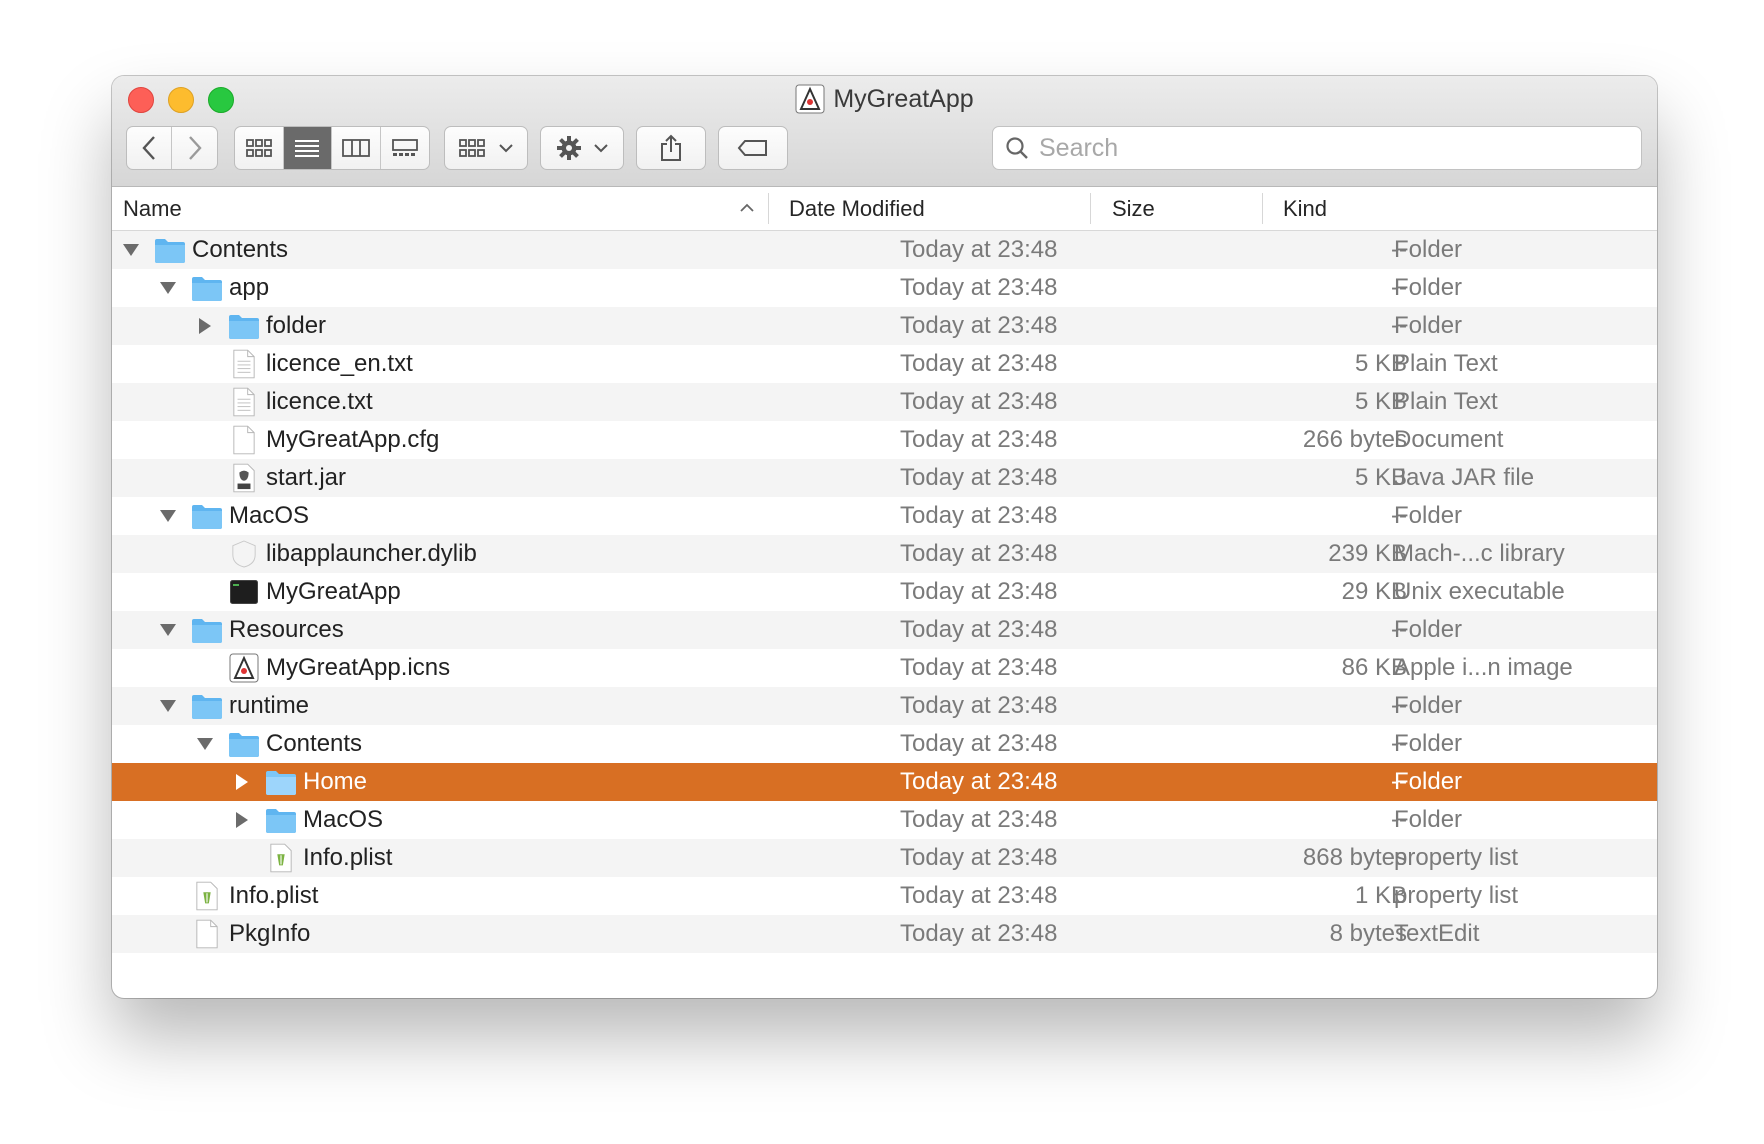  I want to click on file-name-cell: MyGreatApp, so click(298, 592).